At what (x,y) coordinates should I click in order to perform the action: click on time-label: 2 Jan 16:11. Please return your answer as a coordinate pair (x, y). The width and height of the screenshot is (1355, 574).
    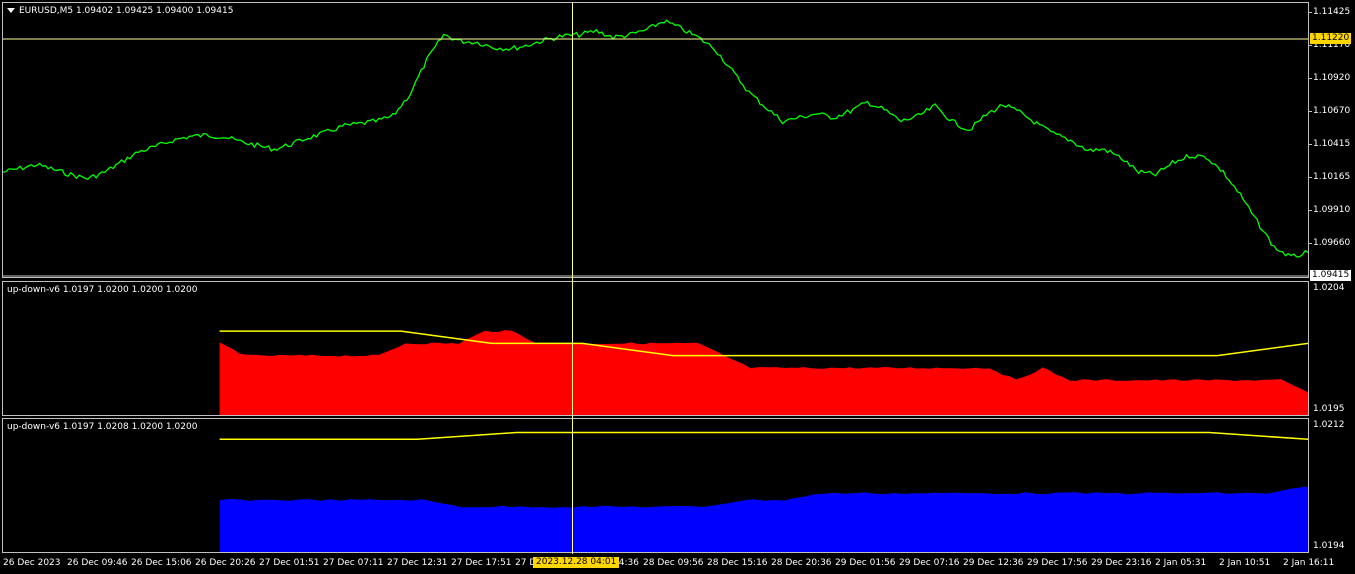
    Looking at the image, I should click on (1309, 563).